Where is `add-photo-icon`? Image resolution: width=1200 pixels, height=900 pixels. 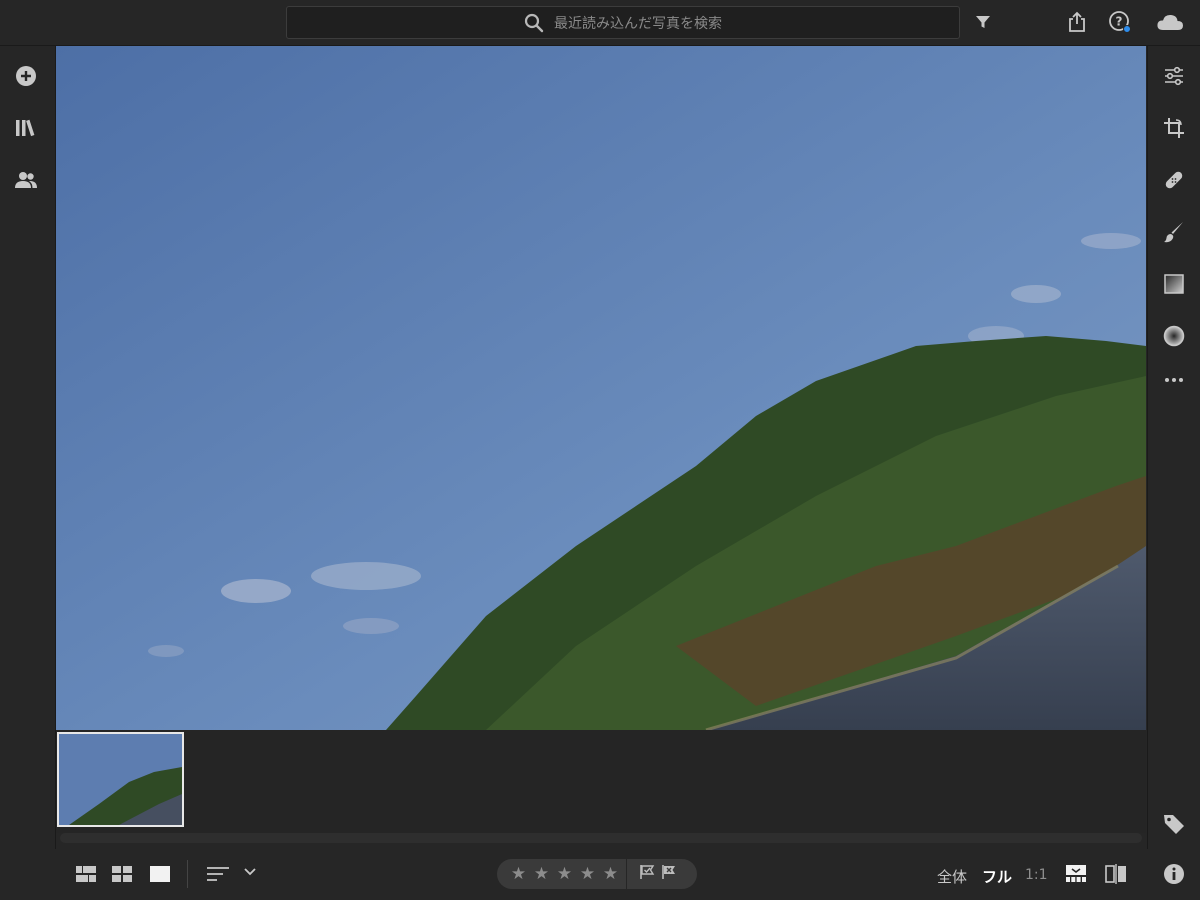
add-photo-icon is located at coordinates (26, 76).